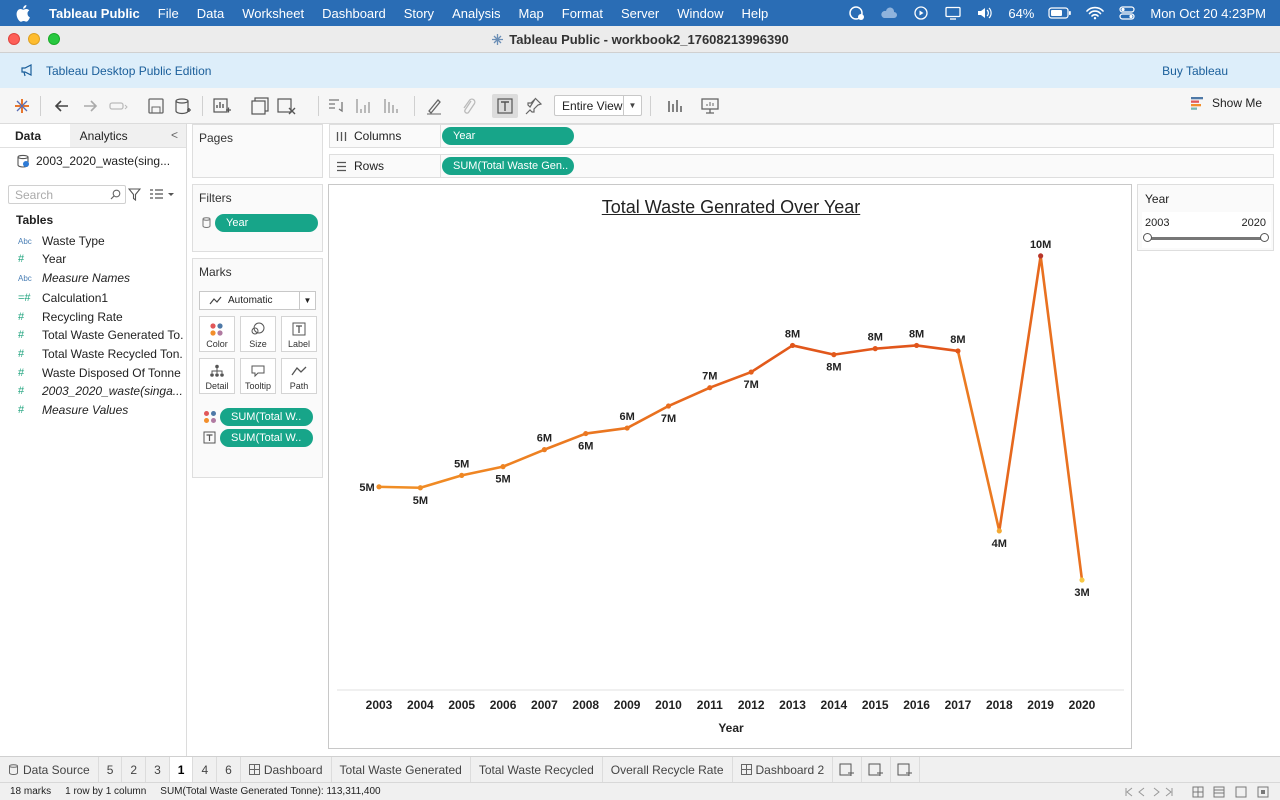  Describe the element at coordinates (100, 298) in the screenshot. I see `field-item: =# Calculation1` at that location.